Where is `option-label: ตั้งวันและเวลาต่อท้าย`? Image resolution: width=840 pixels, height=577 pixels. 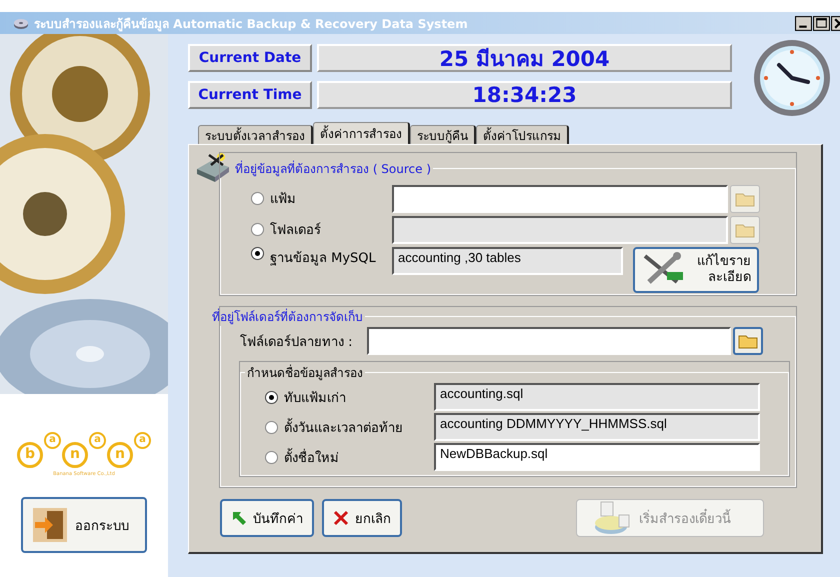
option-label: ตั้งวันและเวลาต่อท้าย is located at coordinates (356, 427).